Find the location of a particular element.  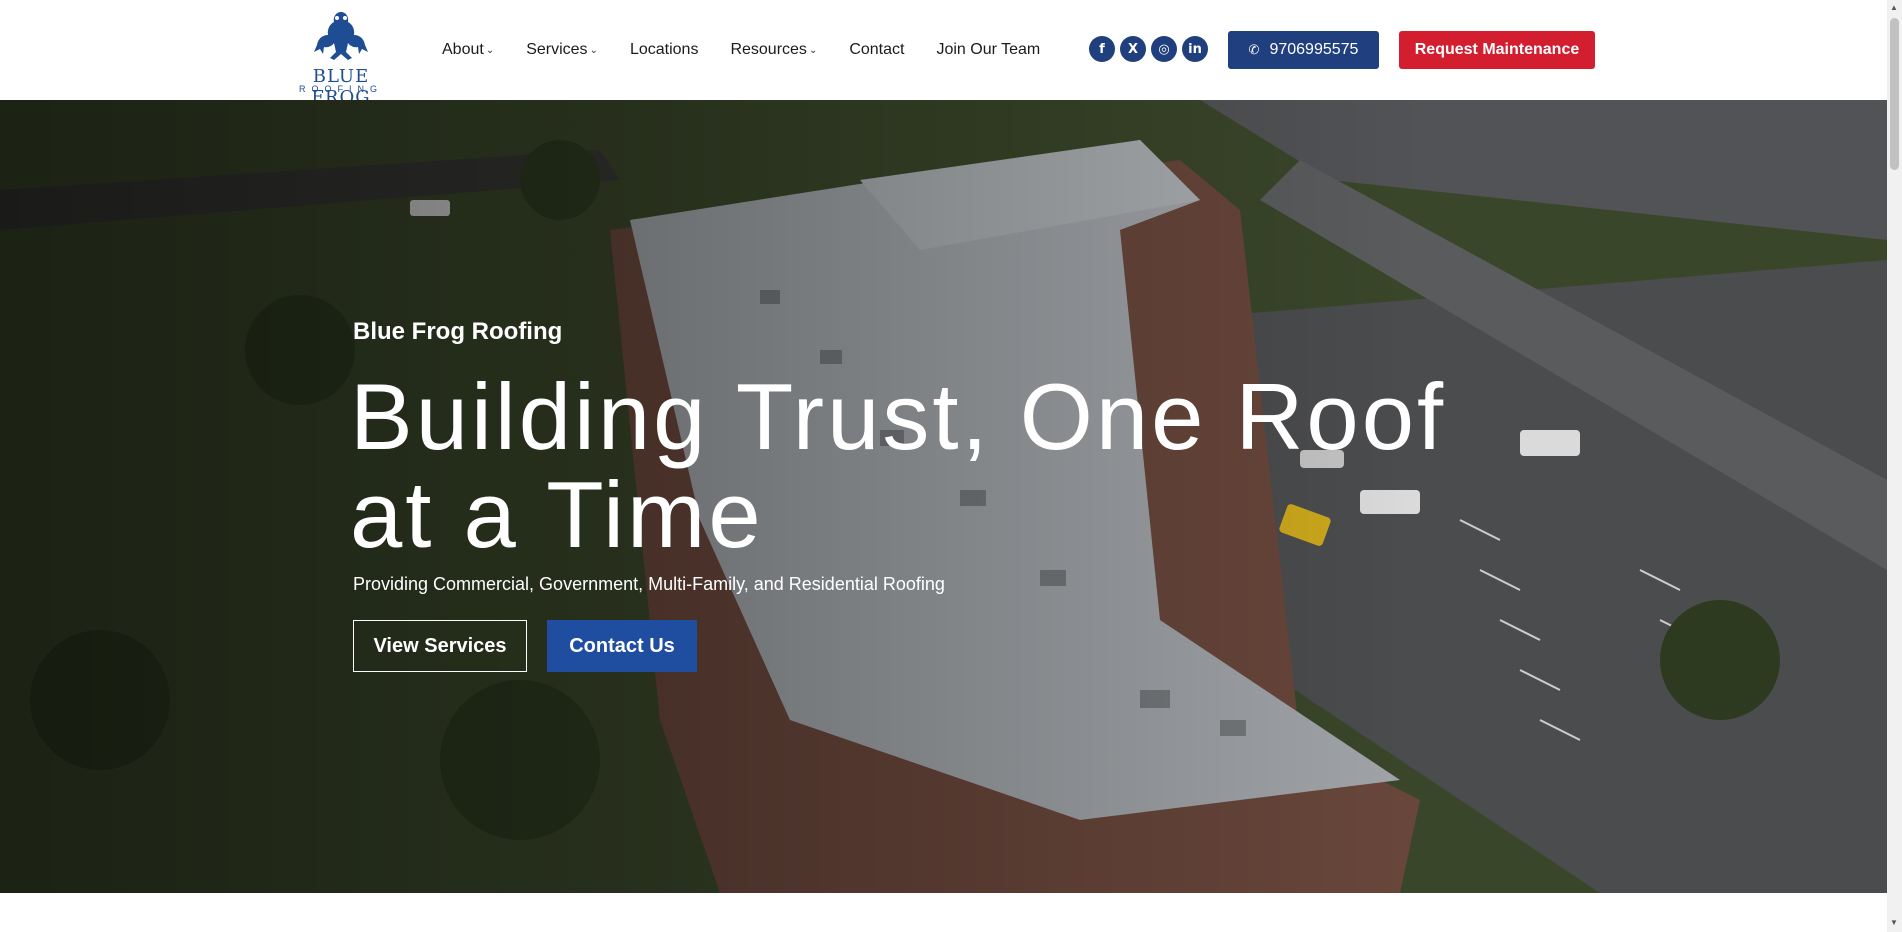

nav-item-locations: Locations is located at coordinates (664, 50).